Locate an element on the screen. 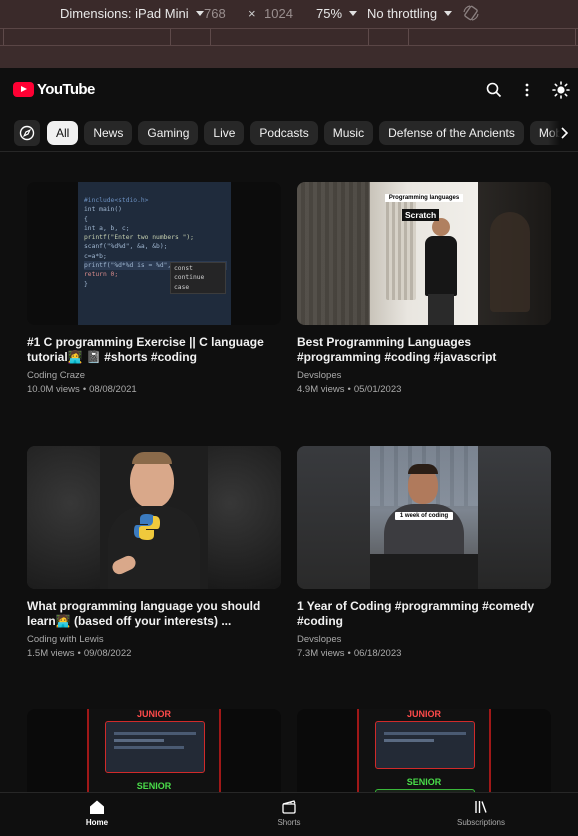 The height and width of the screenshot is (836, 578). code-line: printf("Enter two numbers "); is located at coordinates (139, 238).